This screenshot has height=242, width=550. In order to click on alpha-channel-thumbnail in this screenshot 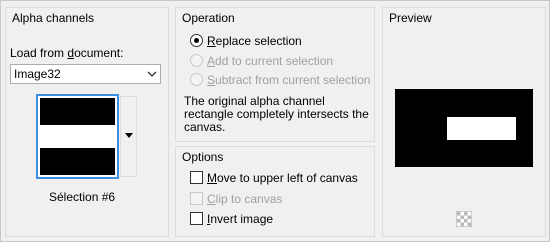, I will do `click(77, 136)`.